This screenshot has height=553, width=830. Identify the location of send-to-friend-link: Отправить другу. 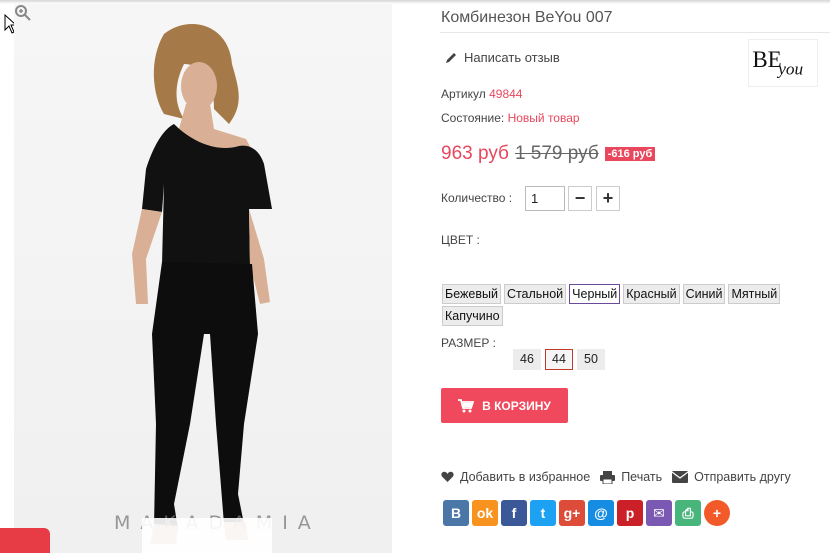
(731, 477).